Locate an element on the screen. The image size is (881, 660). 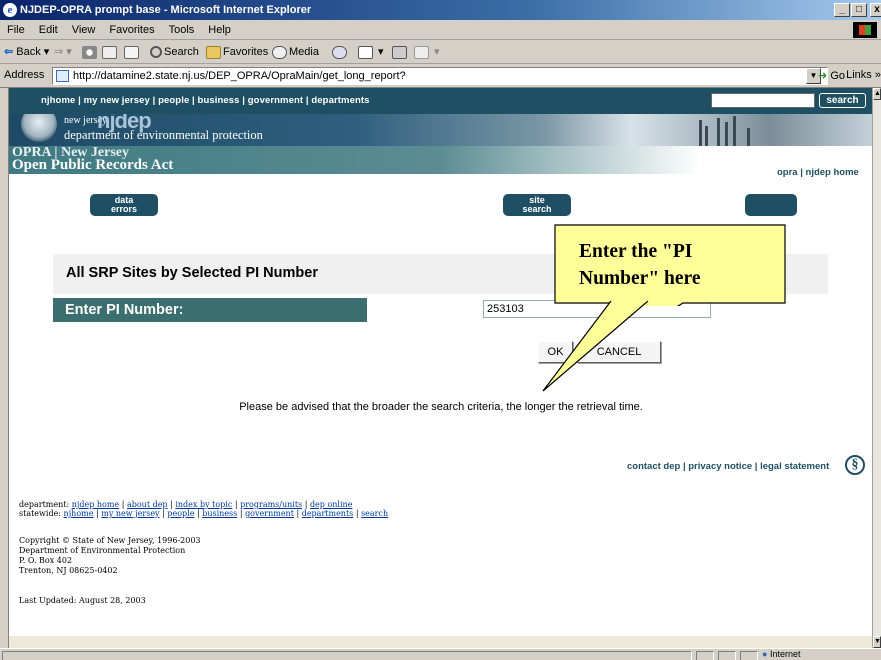
status-text-pane is located at coordinates (347, 655).